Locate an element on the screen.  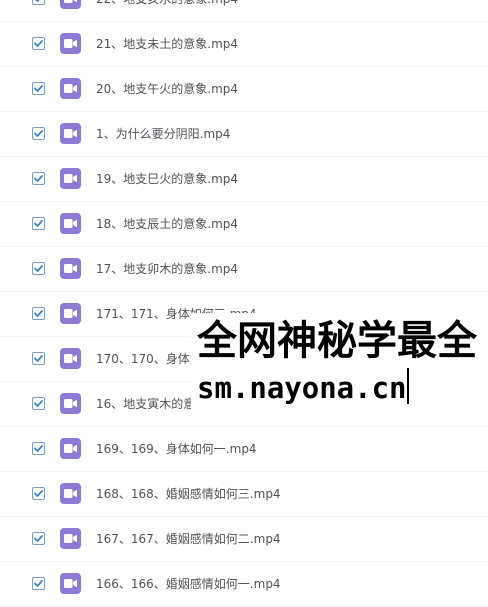
file-name: 18、地支辰土的意象.mp4 is located at coordinates (167, 224).